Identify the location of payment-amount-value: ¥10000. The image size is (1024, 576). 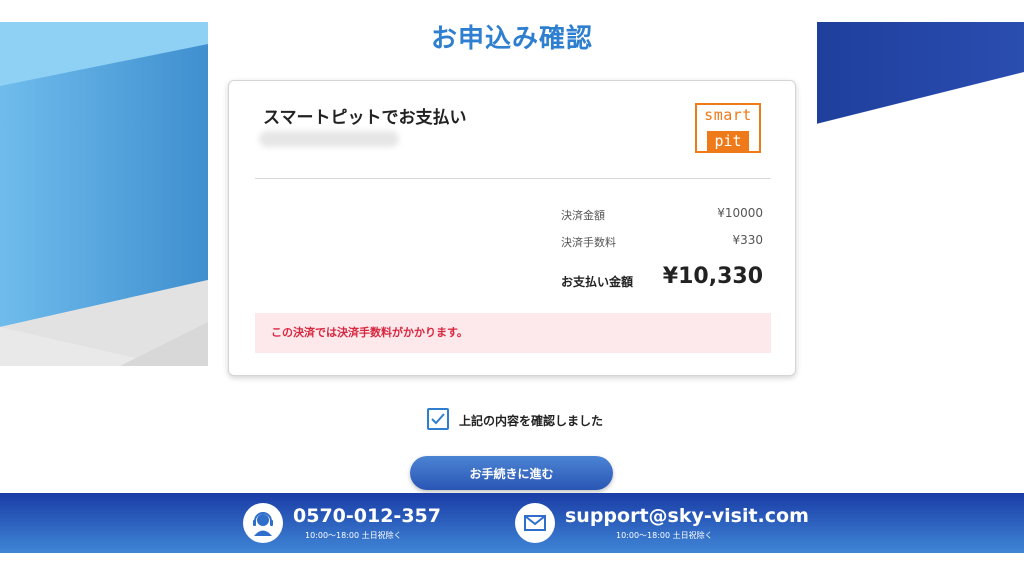
(740, 213).